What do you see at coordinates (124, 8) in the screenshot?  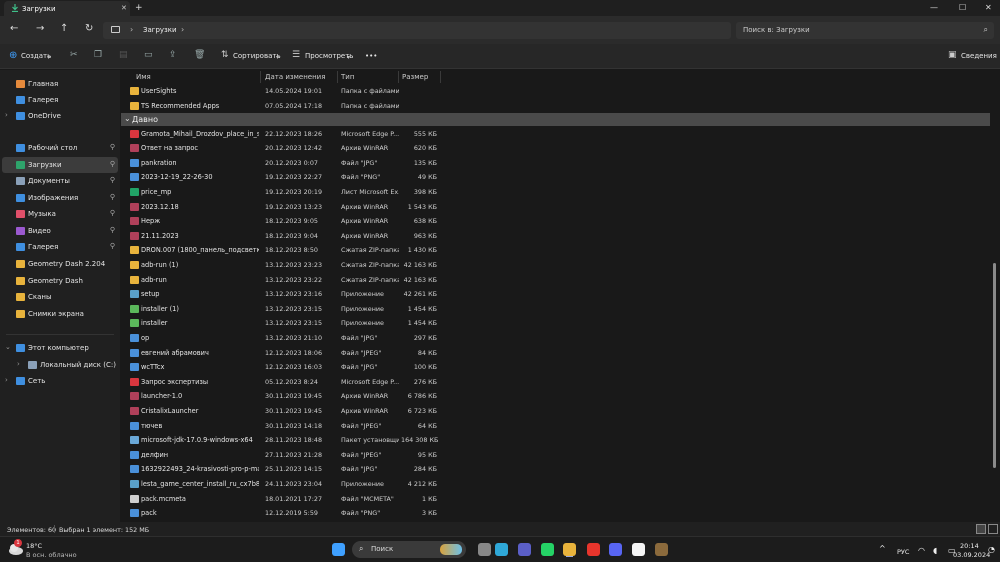 I see `tab-close-icon: ✕` at bounding box center [124, 8].